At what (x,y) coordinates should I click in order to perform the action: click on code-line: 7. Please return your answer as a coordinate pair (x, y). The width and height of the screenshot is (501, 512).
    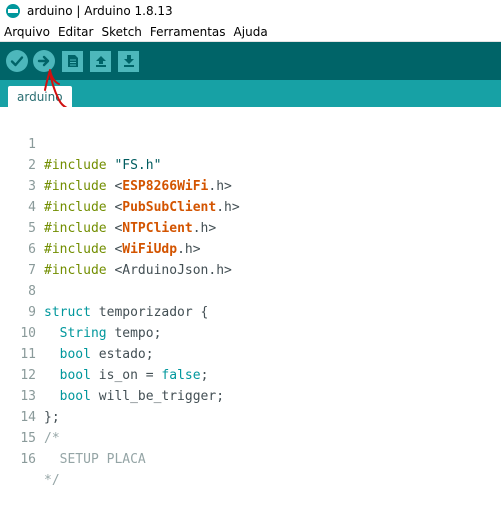
    Looking at the image, I should click on (250, 258).